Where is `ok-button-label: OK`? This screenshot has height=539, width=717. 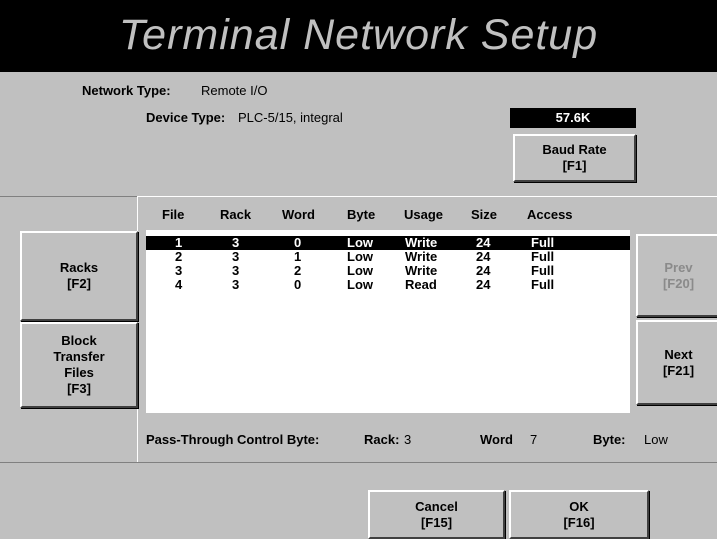
ok-button-label: OK is located at coordinates (579, 506).